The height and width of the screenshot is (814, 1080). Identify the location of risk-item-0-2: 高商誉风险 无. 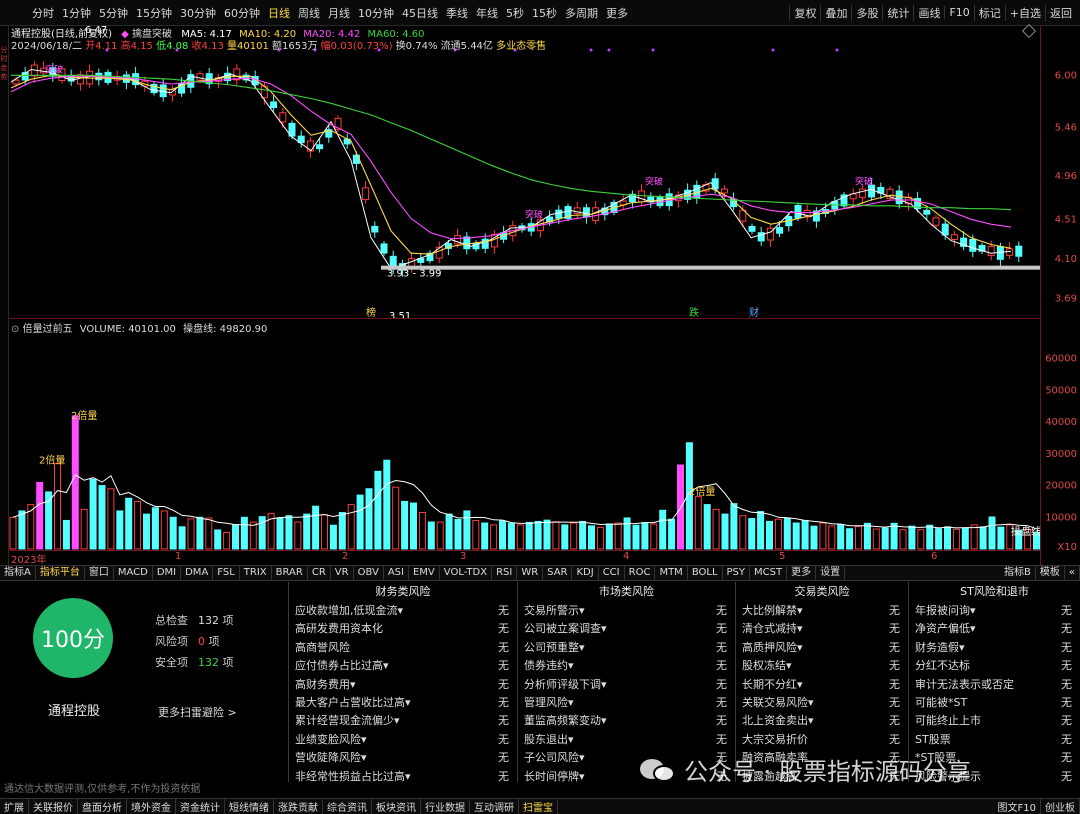
(403, 648).